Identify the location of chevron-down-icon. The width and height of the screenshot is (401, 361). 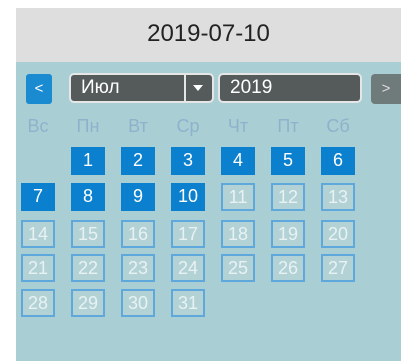
(198, 88).